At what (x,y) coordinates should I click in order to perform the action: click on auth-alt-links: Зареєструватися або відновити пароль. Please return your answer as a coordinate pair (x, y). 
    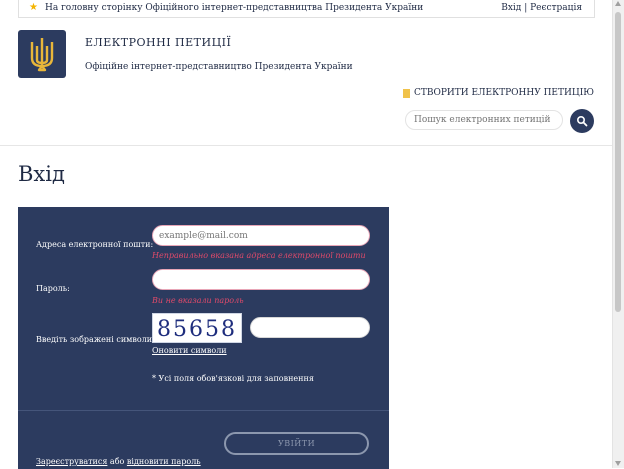
    Looking at the image, I should click on (118, 461).